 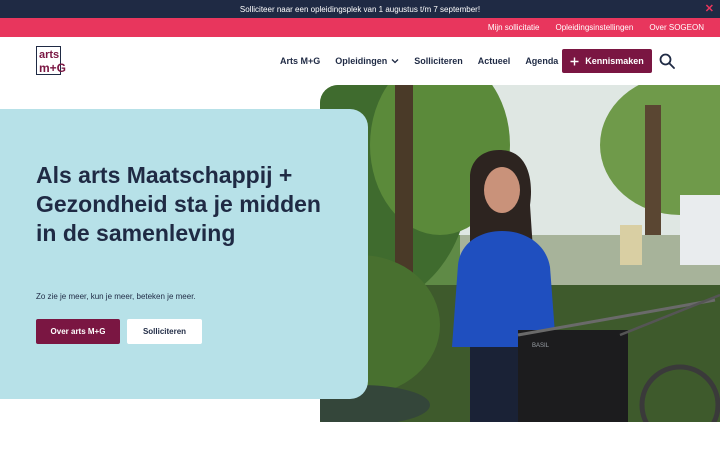 I want to click on close-icon: ✕, so click(x=709, y=9).